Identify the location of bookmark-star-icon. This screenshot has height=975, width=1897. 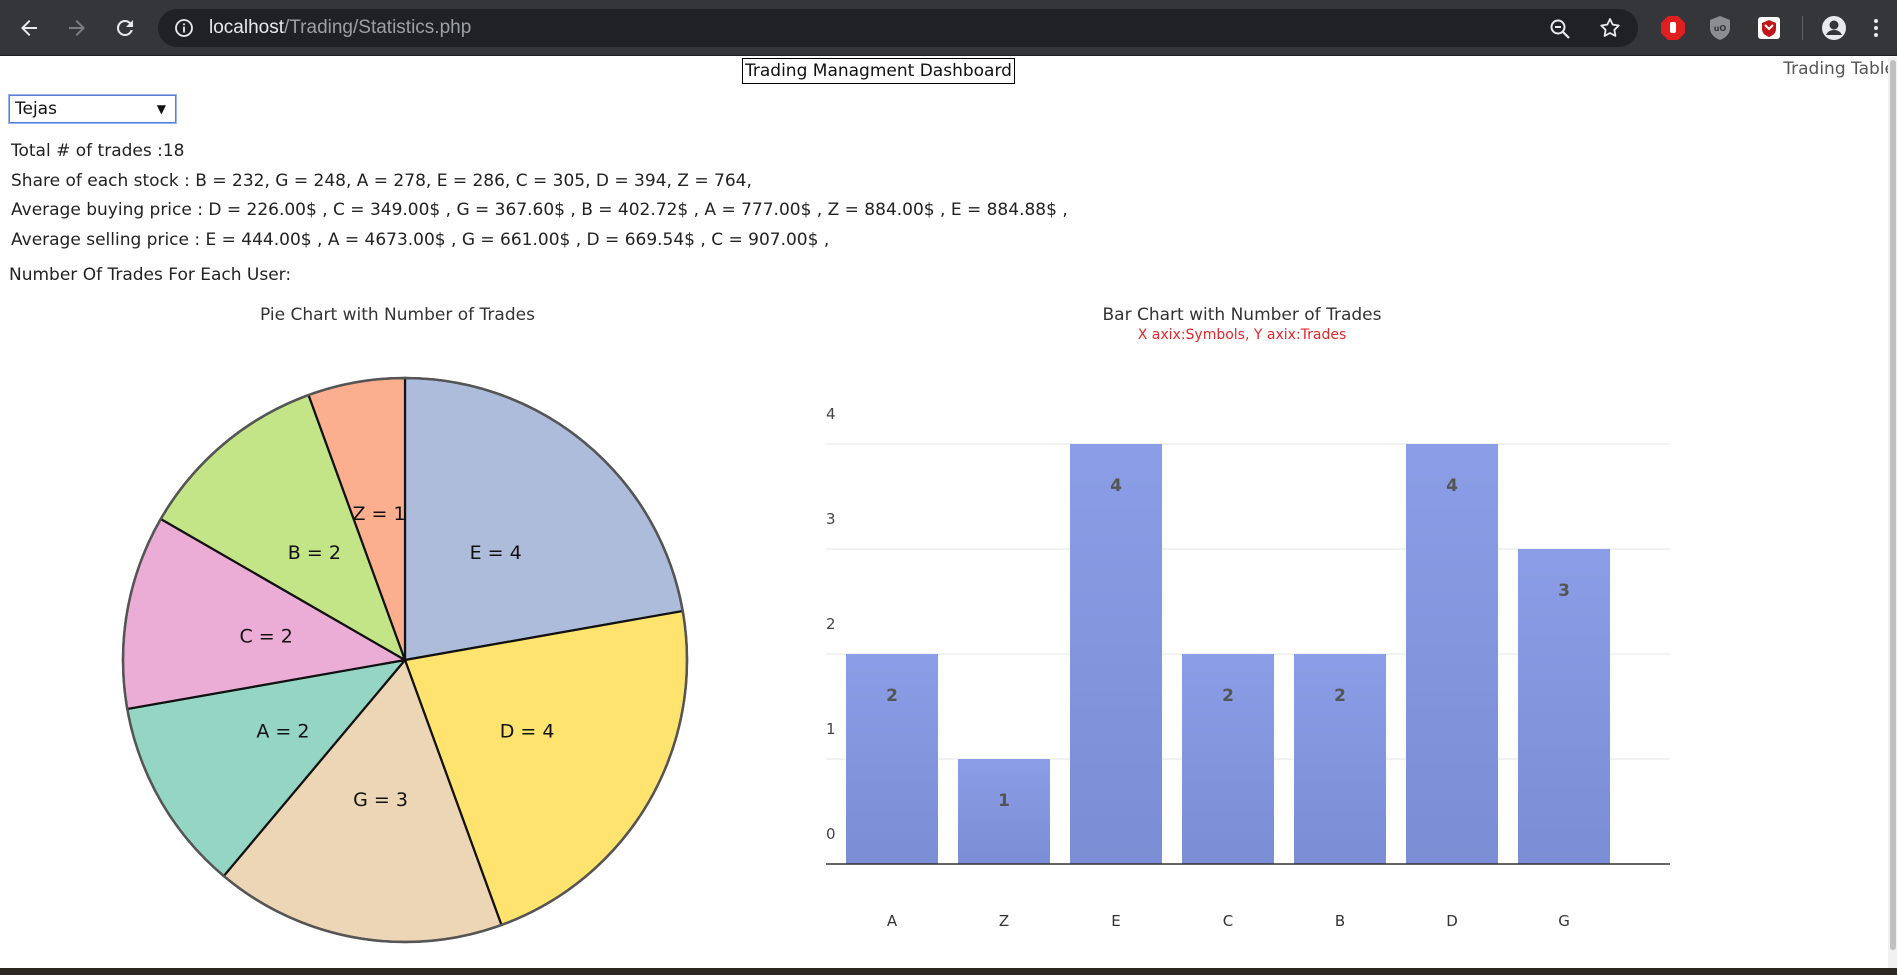
(1610, 28).